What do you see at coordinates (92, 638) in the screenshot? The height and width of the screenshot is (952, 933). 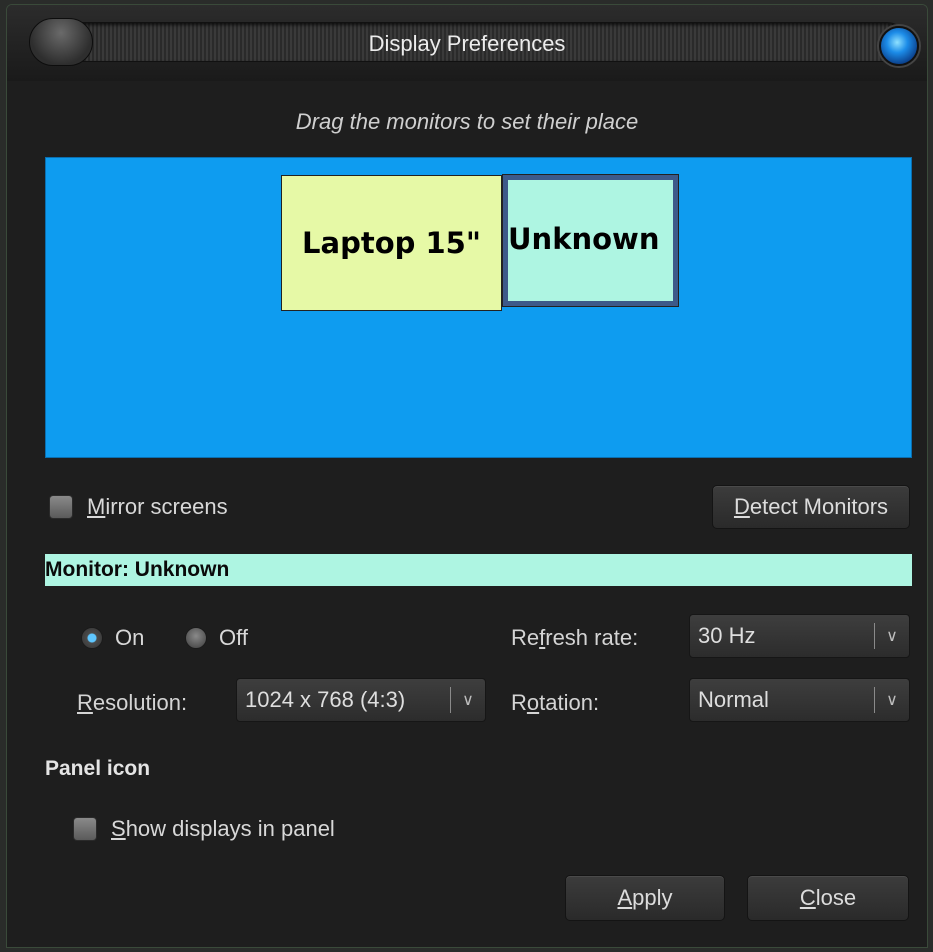 I see `radio-selected-icon` at bounding box center [92, 638].